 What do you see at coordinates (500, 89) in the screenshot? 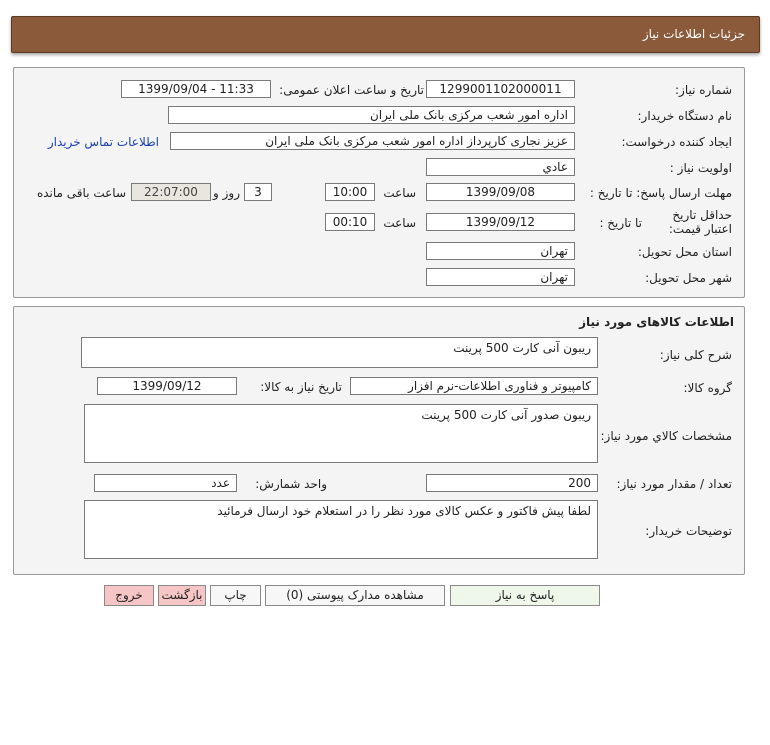
I see `need-number-field: 1299001102000011` at bounding box center [500, 89].